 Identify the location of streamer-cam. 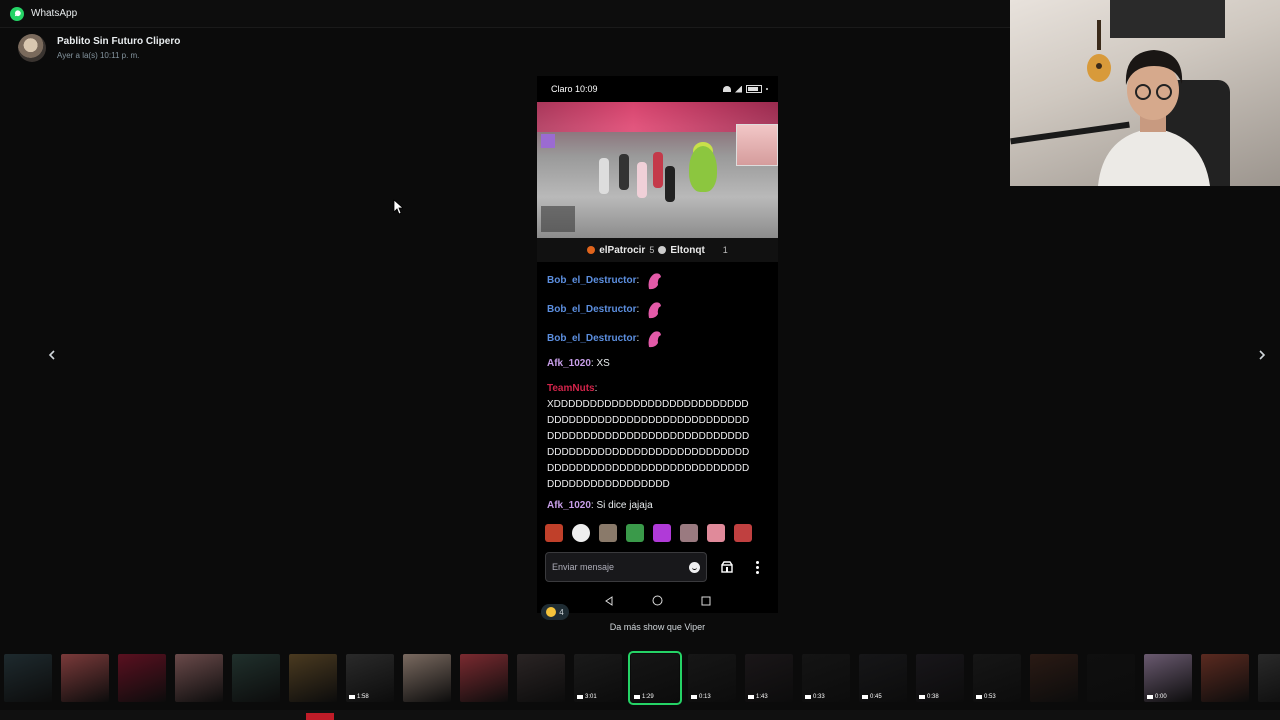
(757, 145).